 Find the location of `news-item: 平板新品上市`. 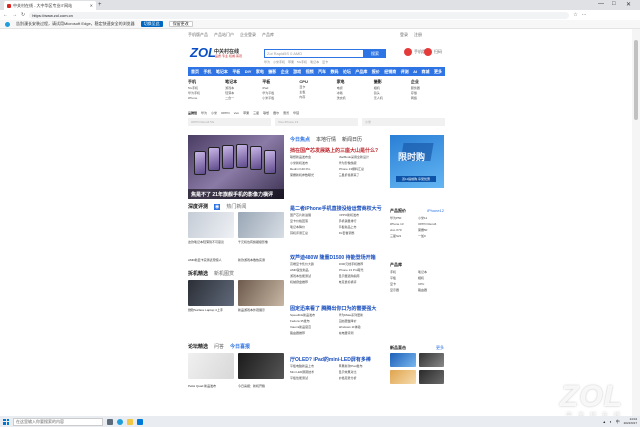

news-item: 平板新品上市 is located at coordinates (362, 227).